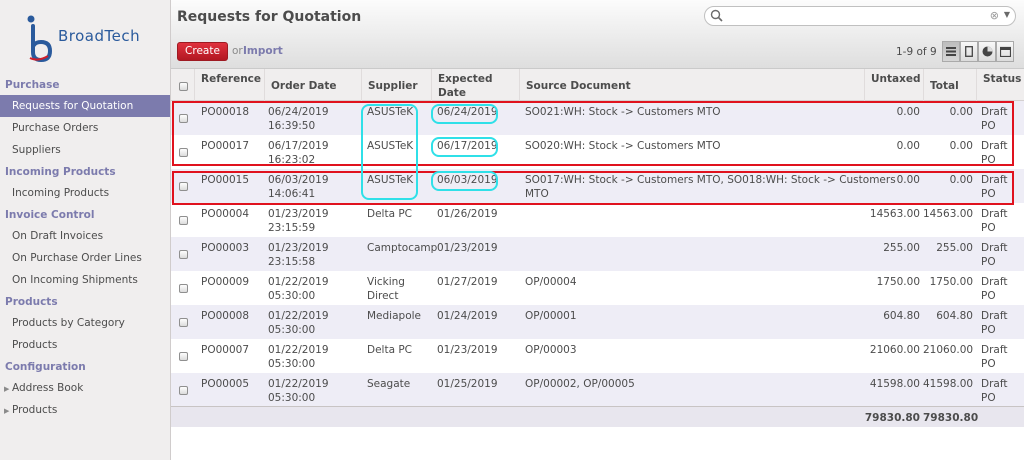  What do you see at coordinates (580, 384) in the screenshot?
I see `cell-source-document: OP/00002, OP/00005` at bounding box center [580, 384].